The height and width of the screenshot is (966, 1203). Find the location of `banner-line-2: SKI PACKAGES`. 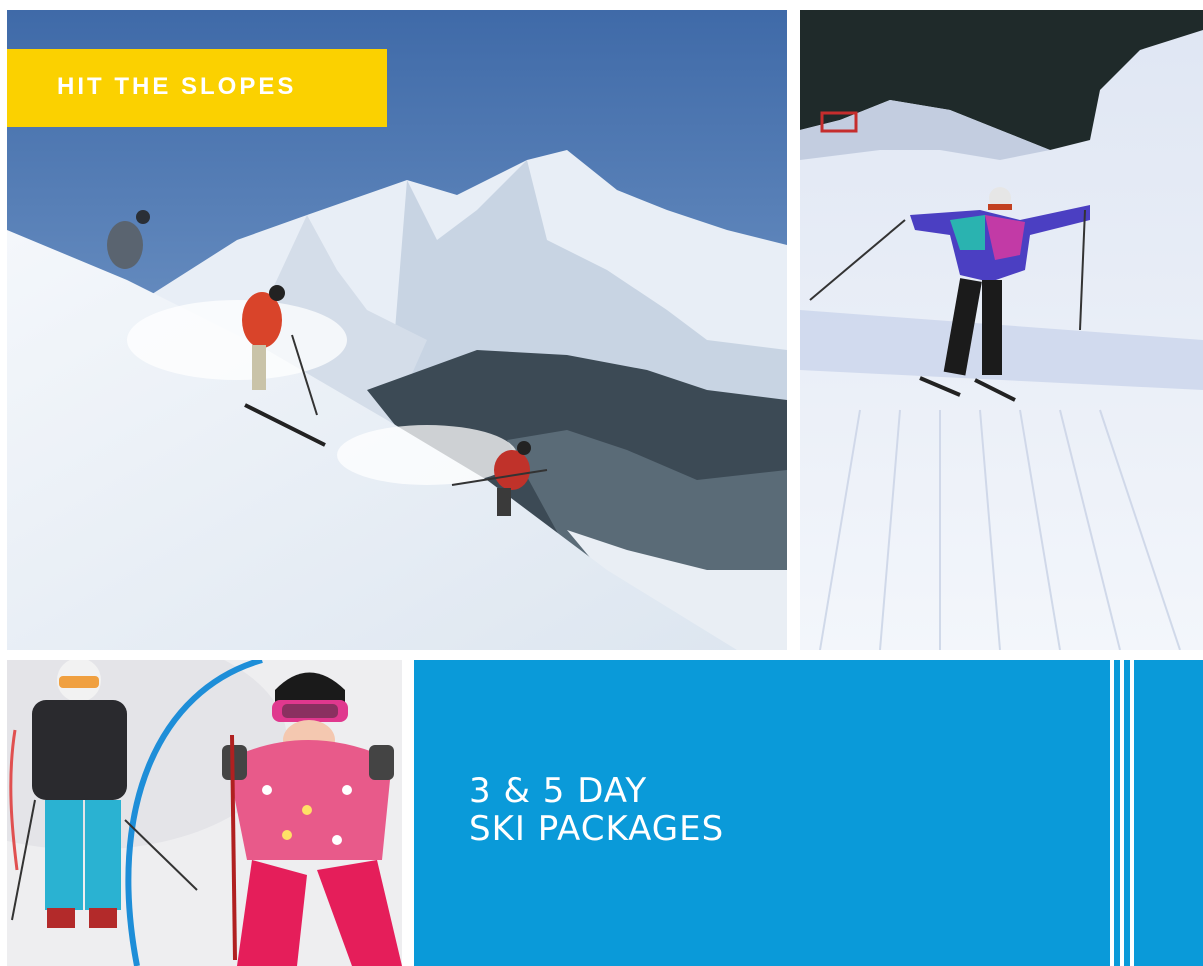

banner-line-2: SKI PACKAGES is located at coordinates (597, 829).